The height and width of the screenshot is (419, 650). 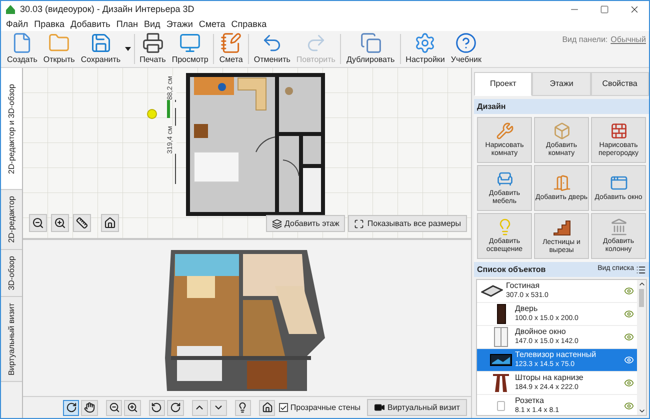 What do you see at coordinates (359, 223) in the screenshot?
I see `expand-icon` at bounding box center [359, 223].